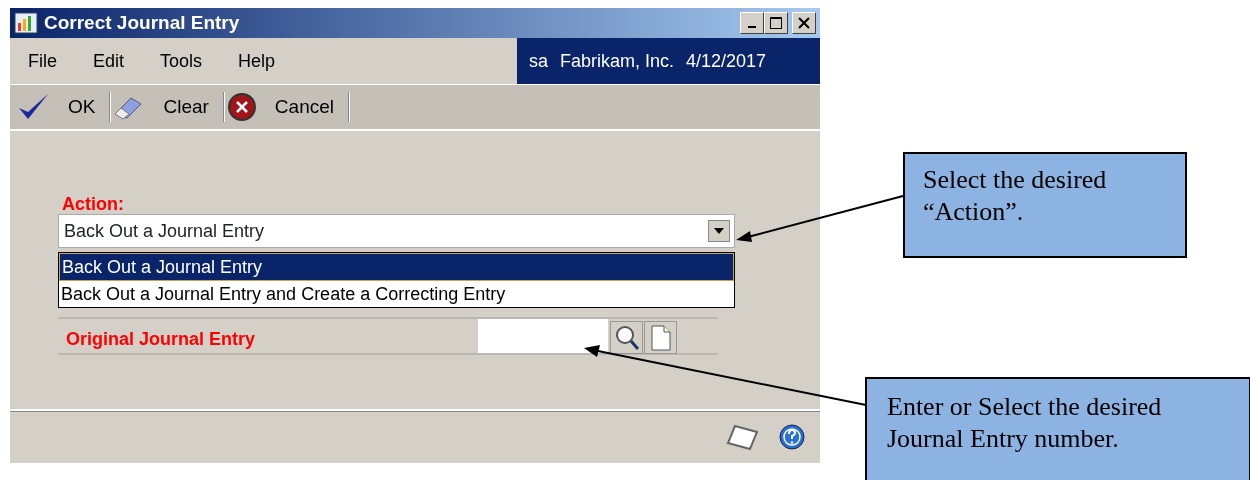 The width and height of the screenshot is (1250, 480). Describe the element at coordinates (726, 61) in the screenshot. I see `session-date: 4/12/2017` at that location.